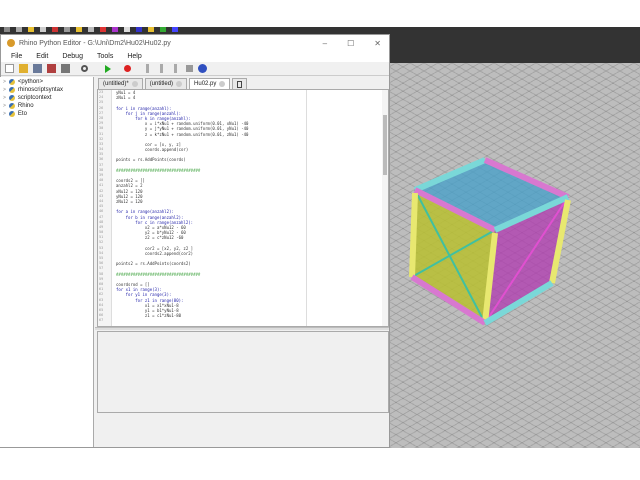 The width and height of the screenshot is (640, 480). What do you see at coordinates (385, 145) in the screenshot?
I see `scrollbar-thumb` at bounding box center [385, 145].